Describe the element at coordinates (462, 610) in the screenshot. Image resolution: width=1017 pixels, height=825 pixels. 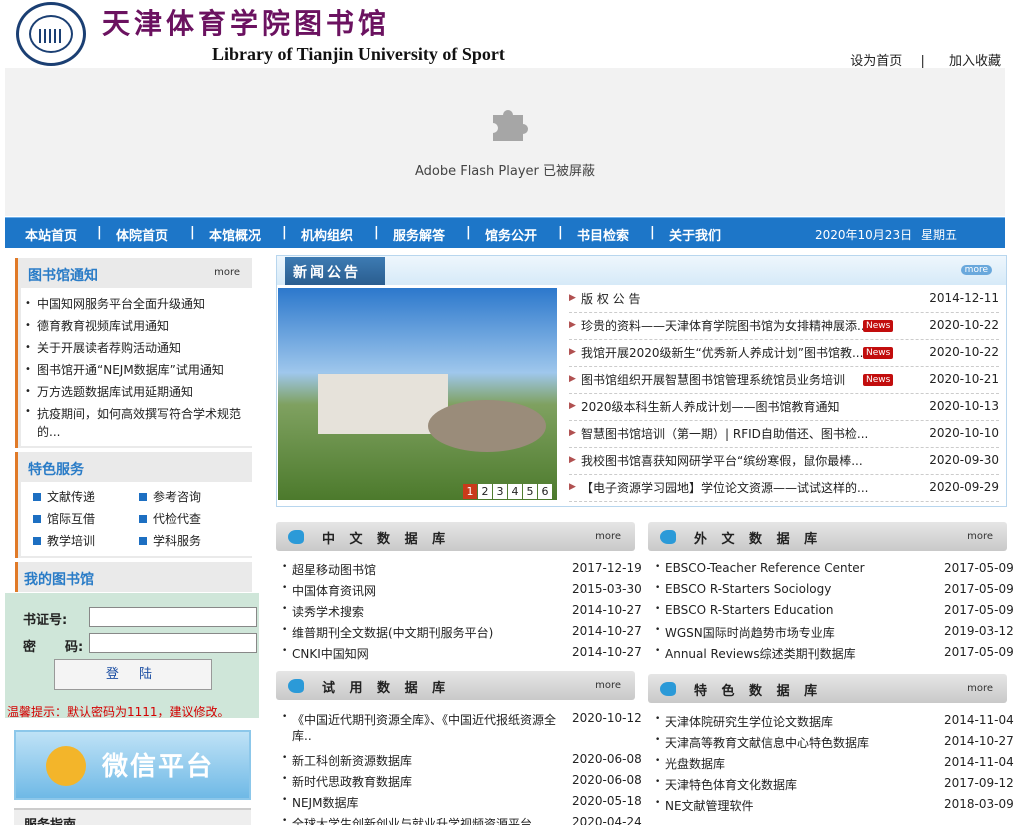
I see `chinese-db-item: • 读秀学术搜索 2014-10-27` at that location.